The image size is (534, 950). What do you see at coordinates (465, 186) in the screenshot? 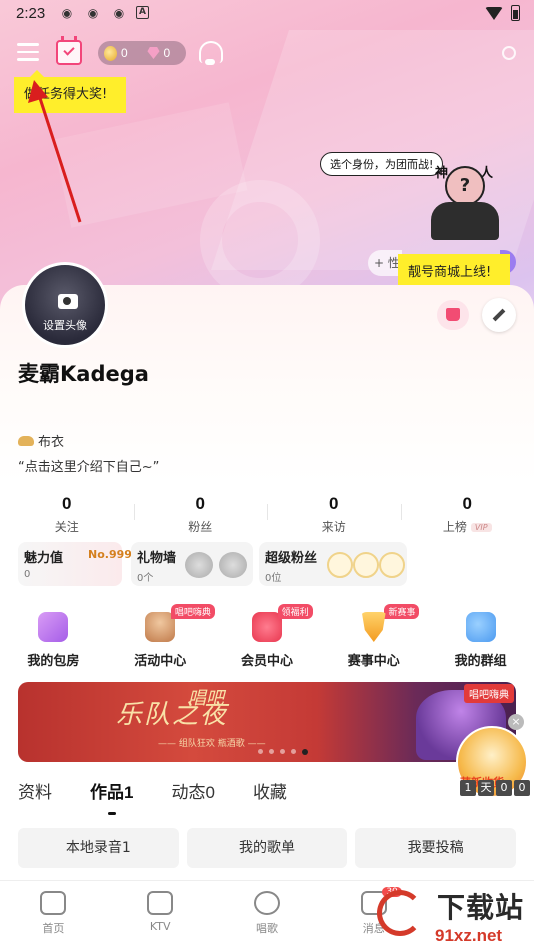
I see `sticker-face: ?` at bounding box center [465, 186].